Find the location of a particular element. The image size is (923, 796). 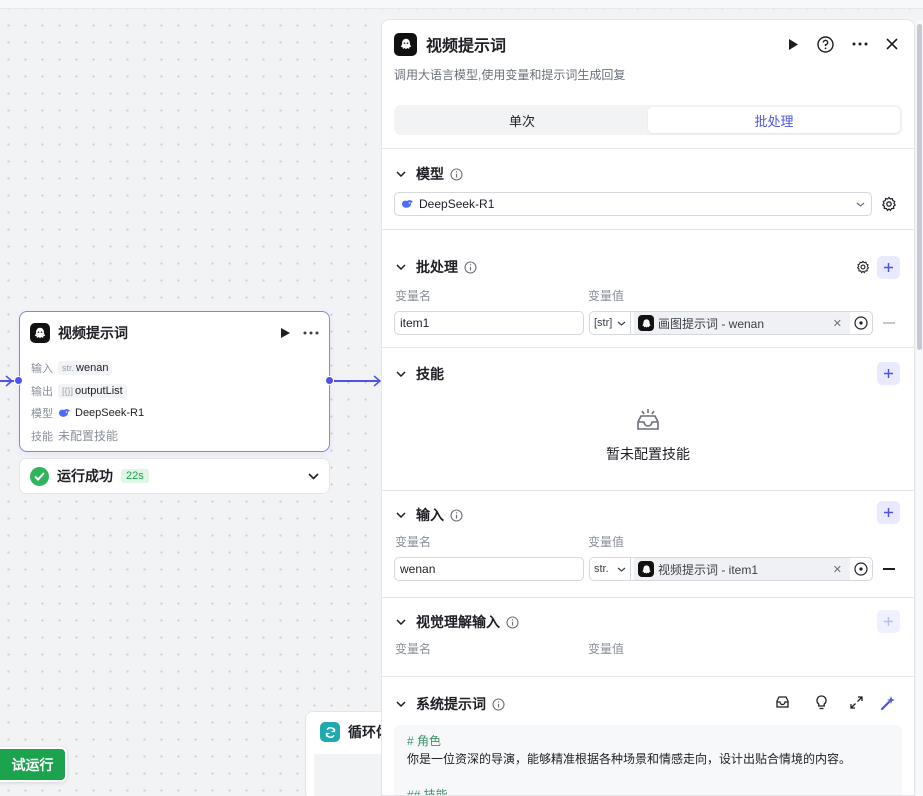

reference-text: 画图提示词 - wenan is located at coordinates (711, 323).